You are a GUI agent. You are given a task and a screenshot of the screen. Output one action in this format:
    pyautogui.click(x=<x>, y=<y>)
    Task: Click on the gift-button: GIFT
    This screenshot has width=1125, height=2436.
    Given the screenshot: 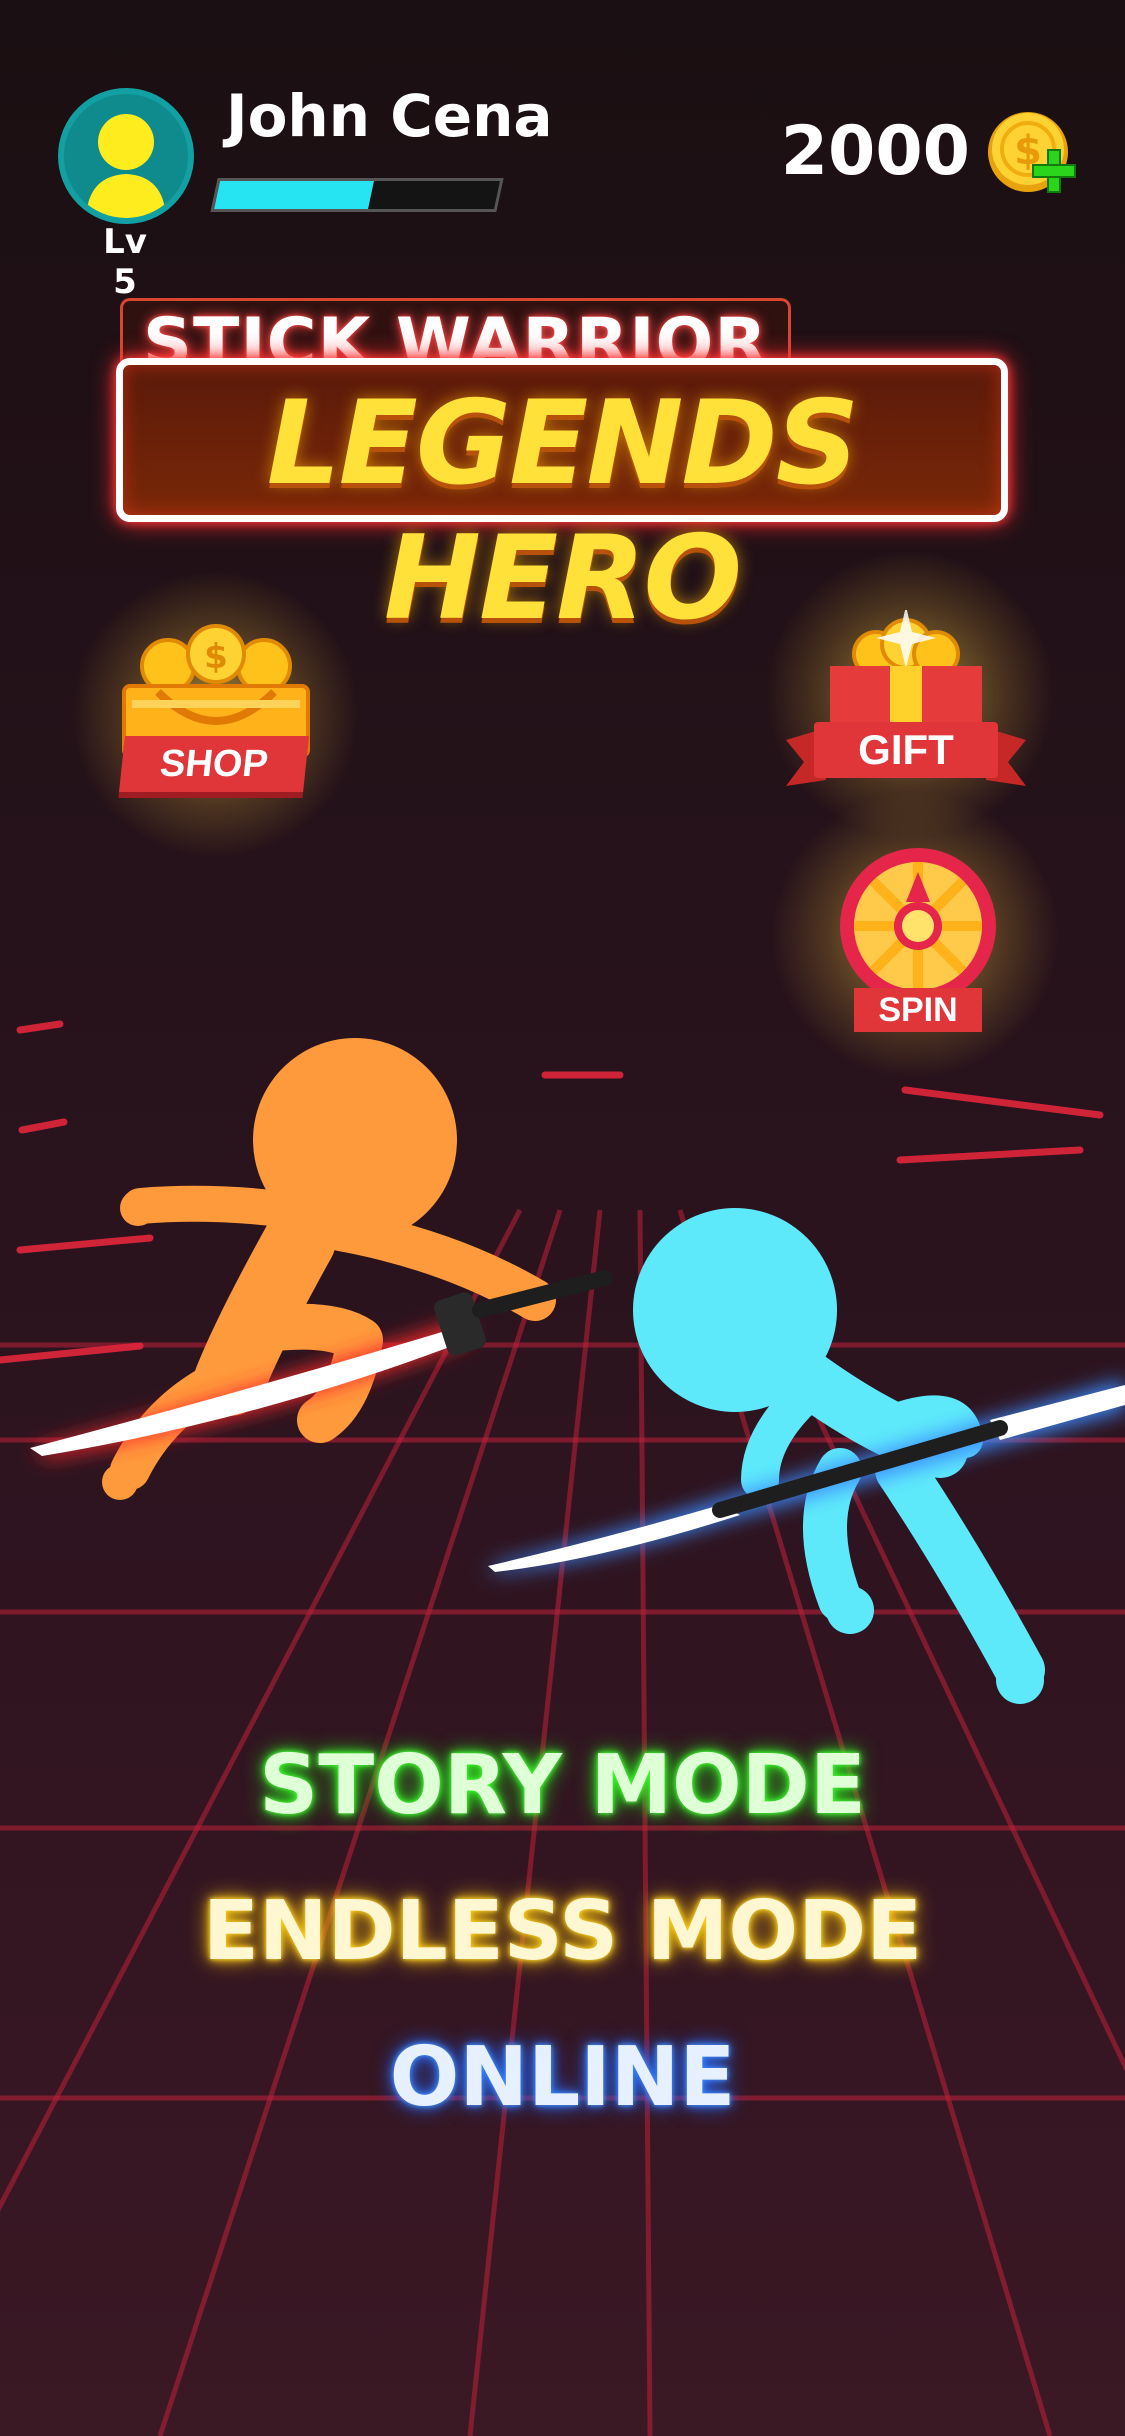 What is the action you would take?
    pyautogui.click(x=906, y=698)
    